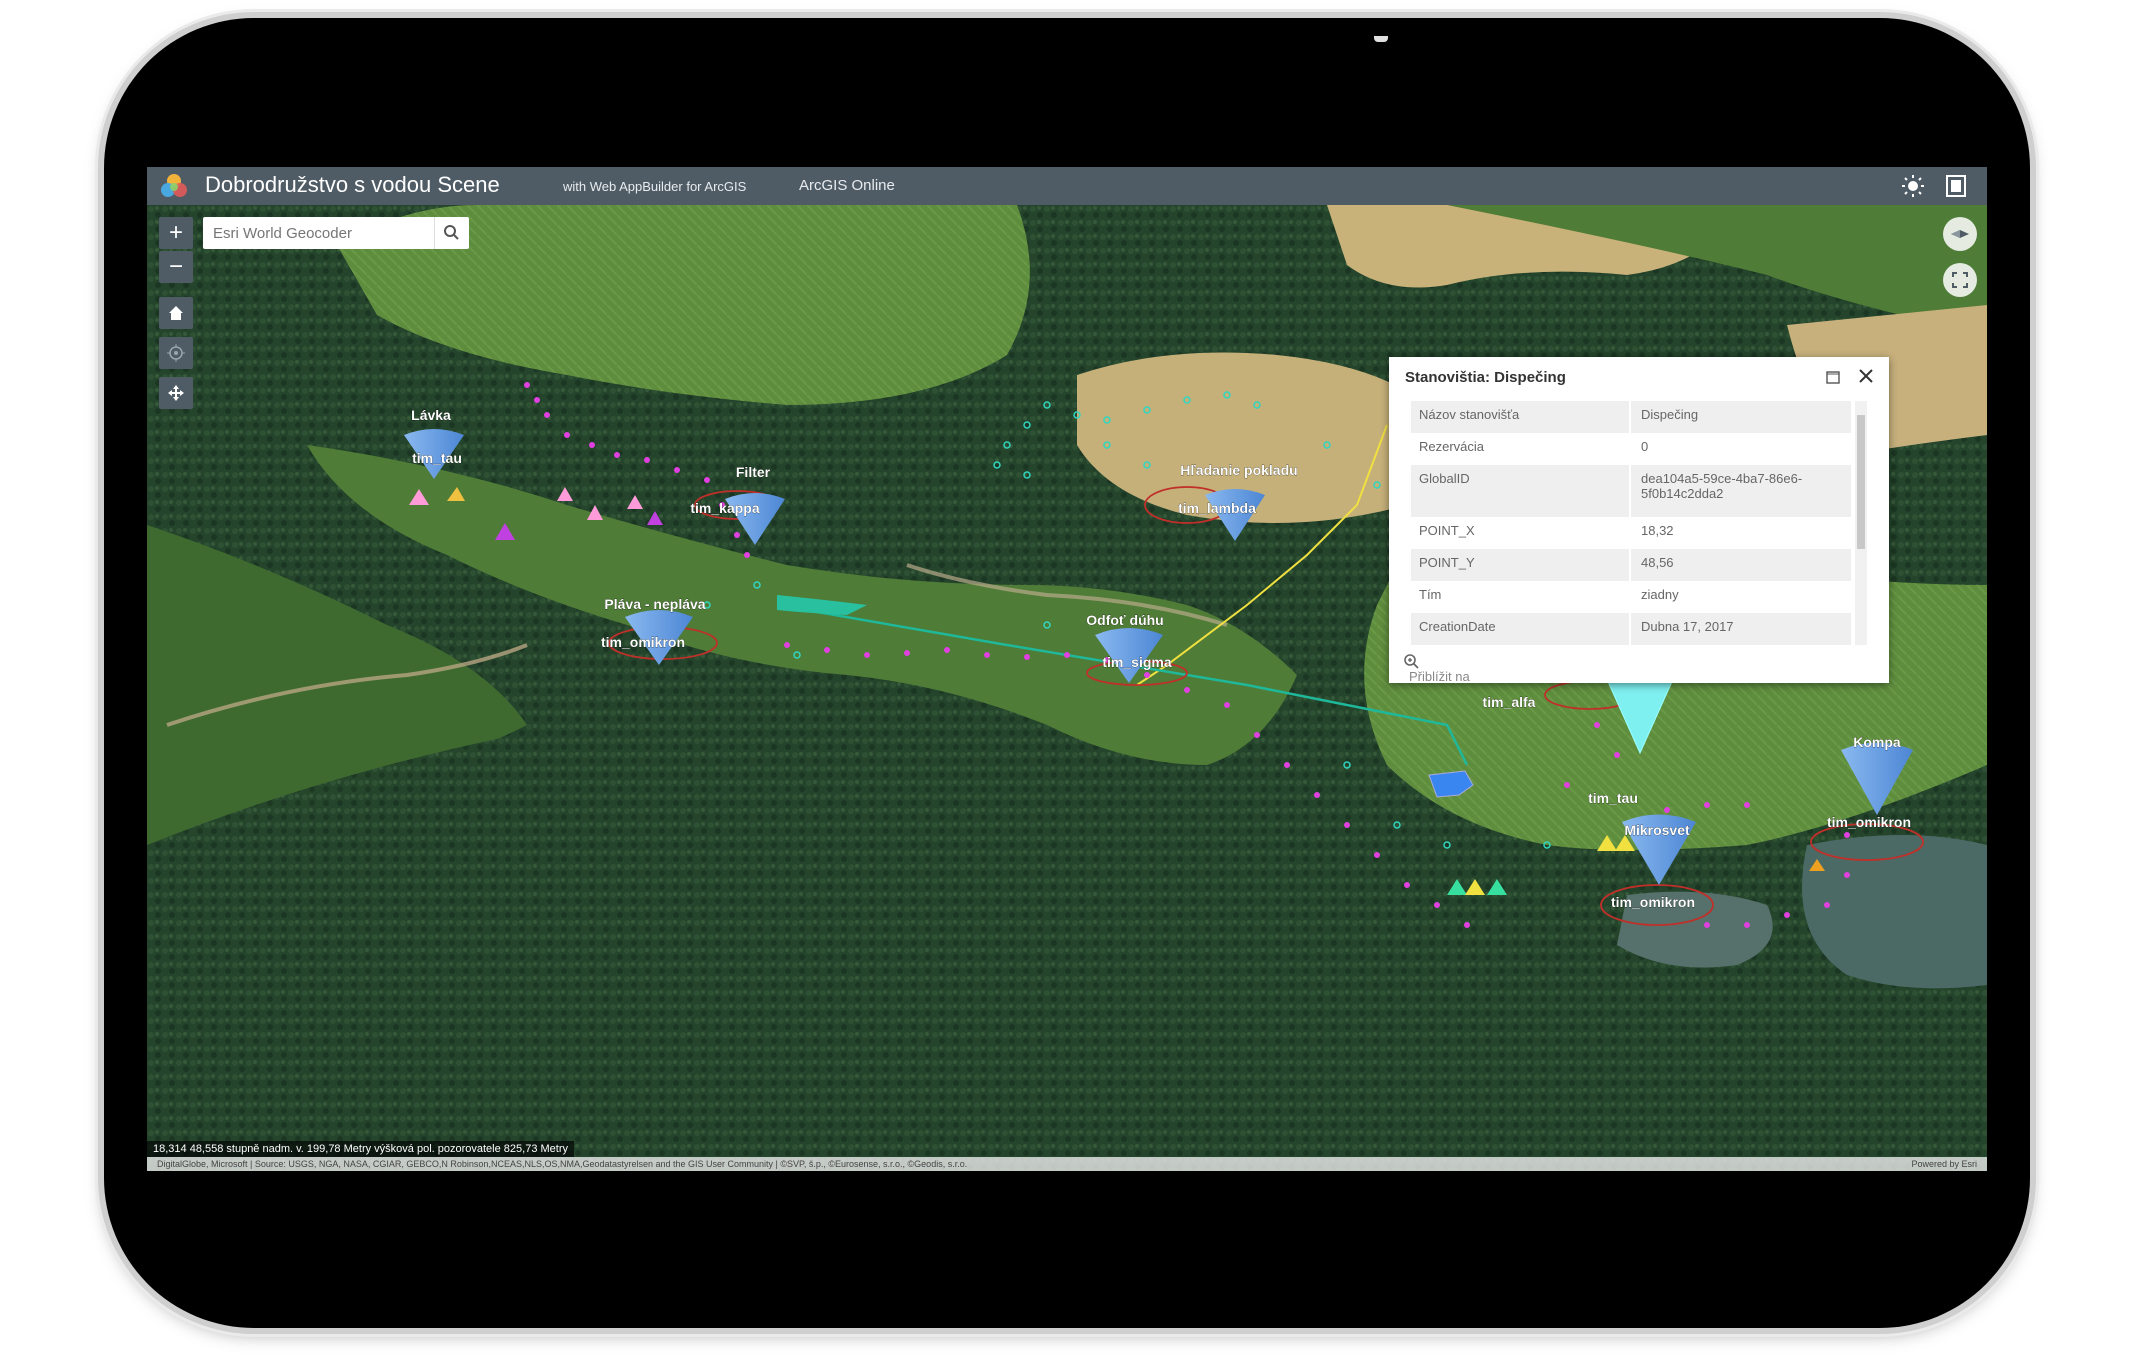 Image resolution: width=2130 pixels, height=1356 pixels. Describe the element at coordinates (654, 604) in the screenshot. I see `station-label: Pláva - nepláva` at that location.